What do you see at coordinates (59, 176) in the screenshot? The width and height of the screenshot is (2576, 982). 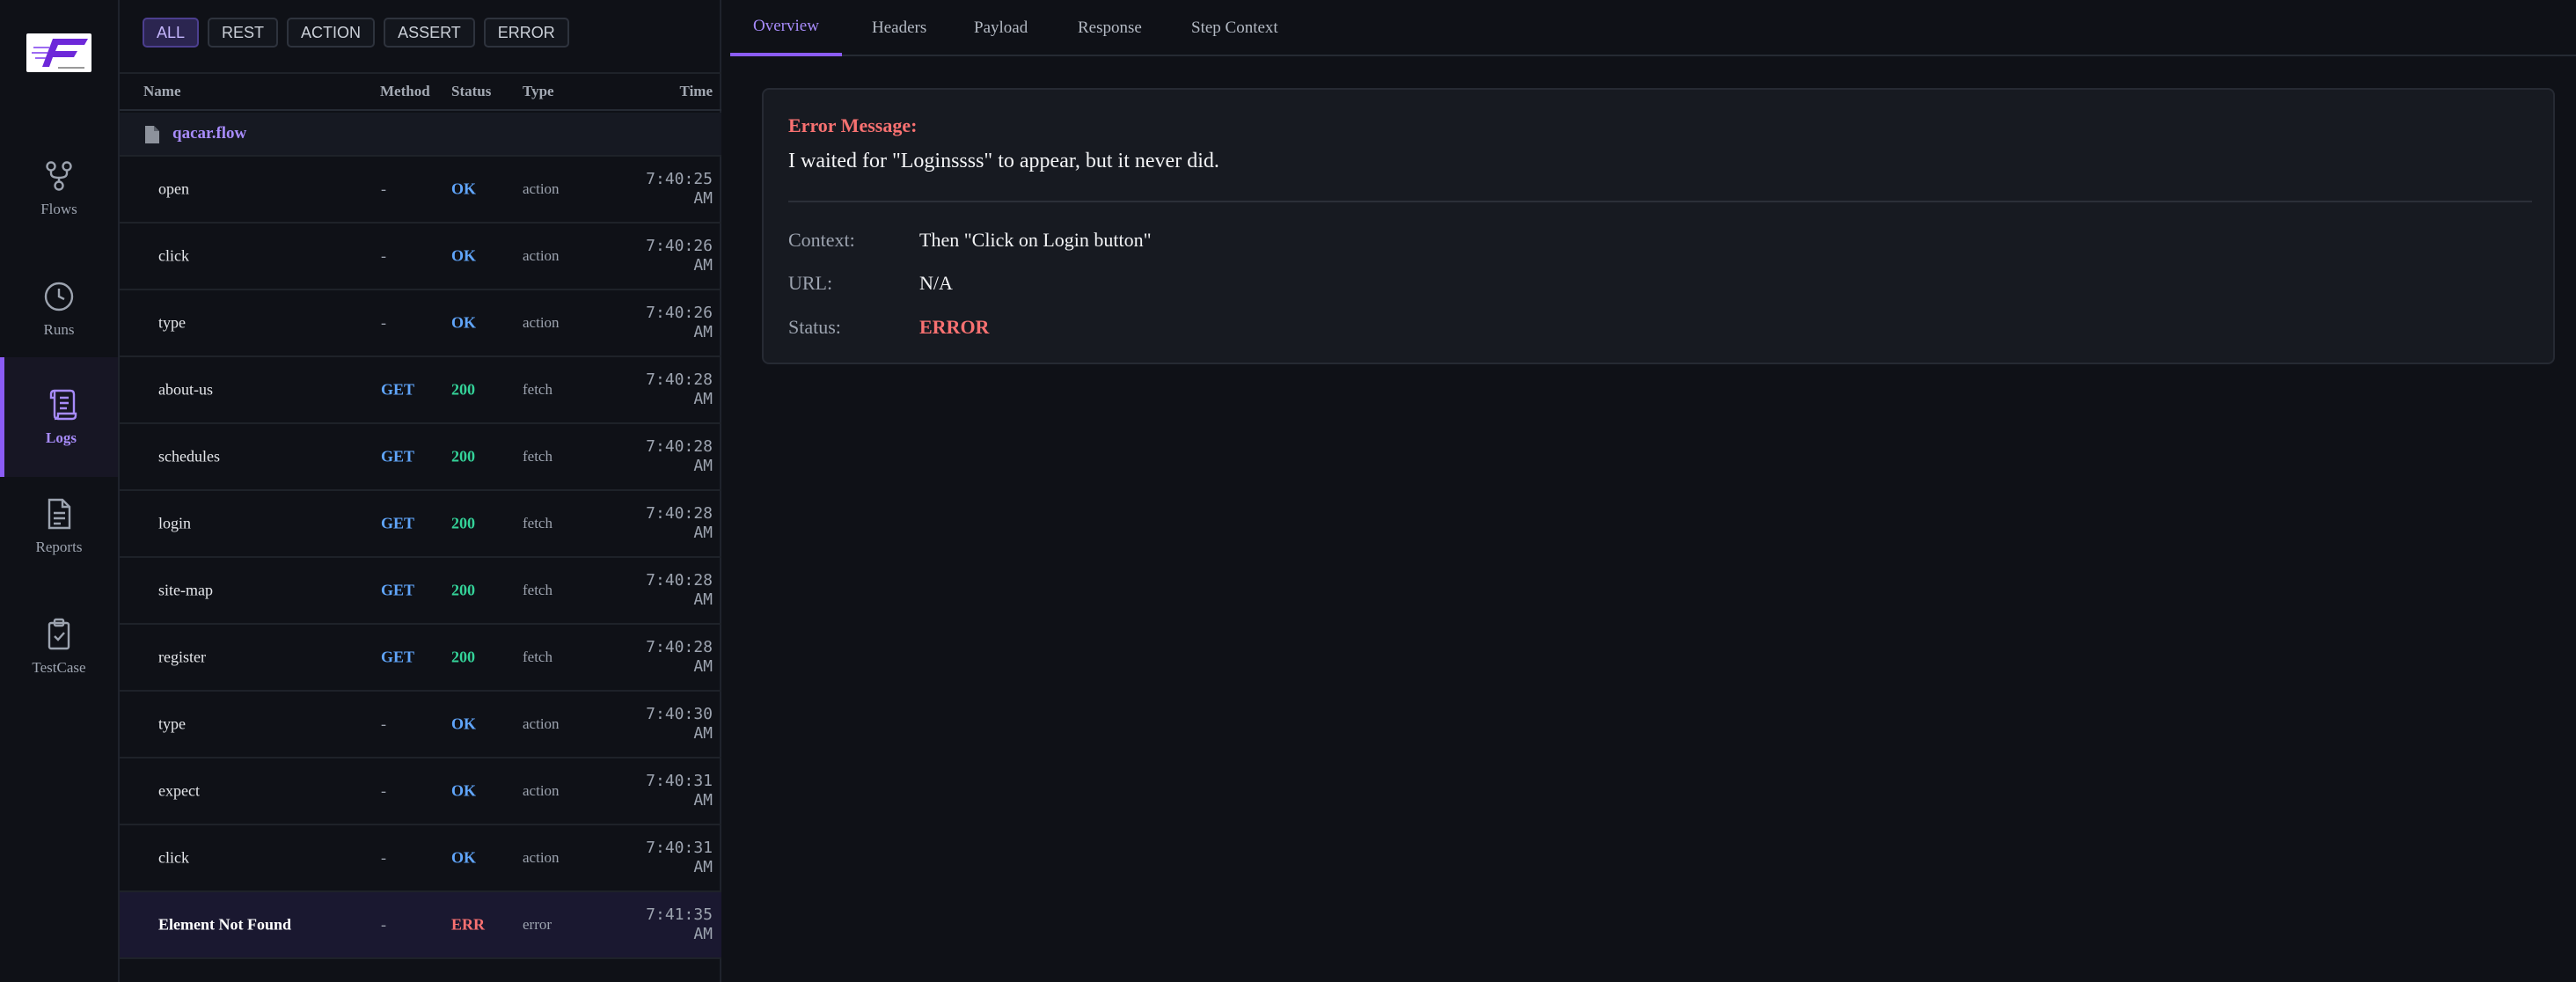 I see `flows-icon` at bounding box center [59, 176].